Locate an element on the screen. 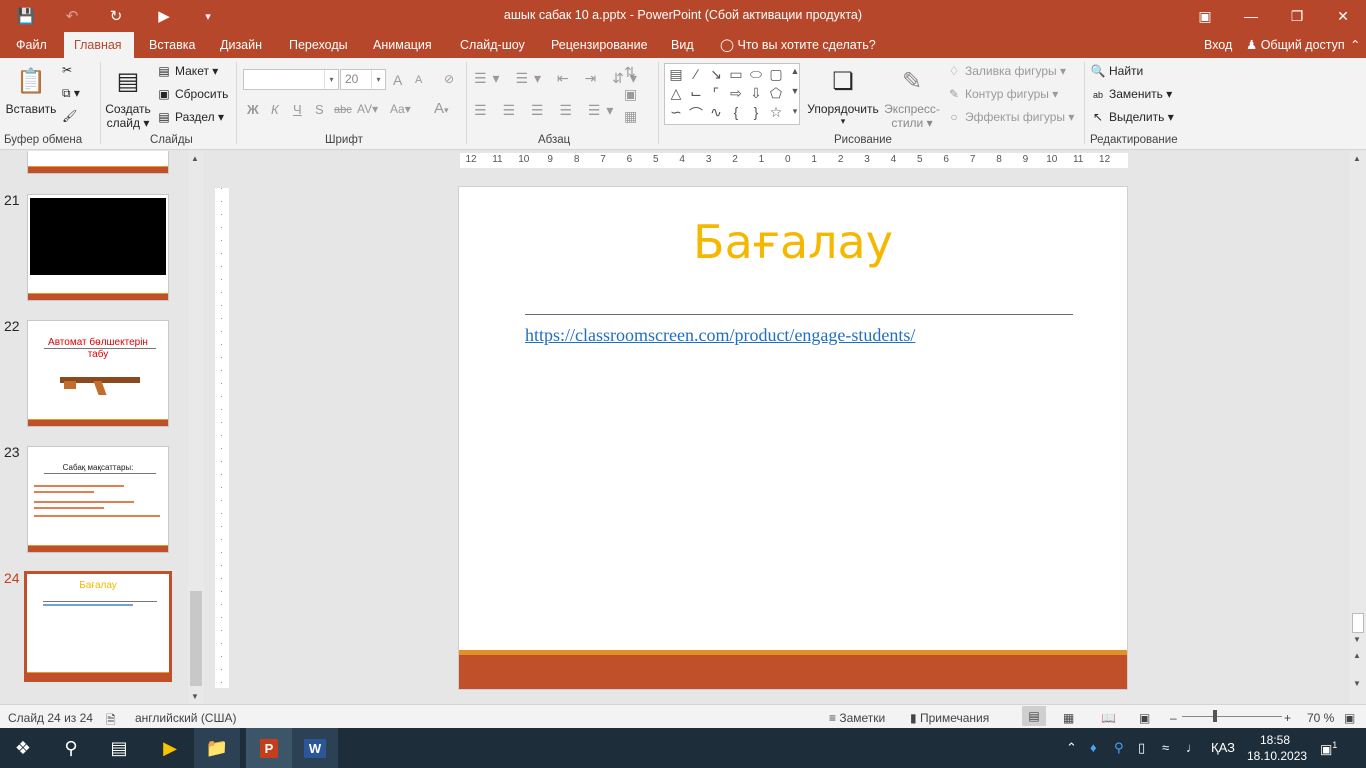 The height and width of the screenshot is (768, 1366). arrow-line-shape-icon: ↘ is located at coordinates (716, 74).